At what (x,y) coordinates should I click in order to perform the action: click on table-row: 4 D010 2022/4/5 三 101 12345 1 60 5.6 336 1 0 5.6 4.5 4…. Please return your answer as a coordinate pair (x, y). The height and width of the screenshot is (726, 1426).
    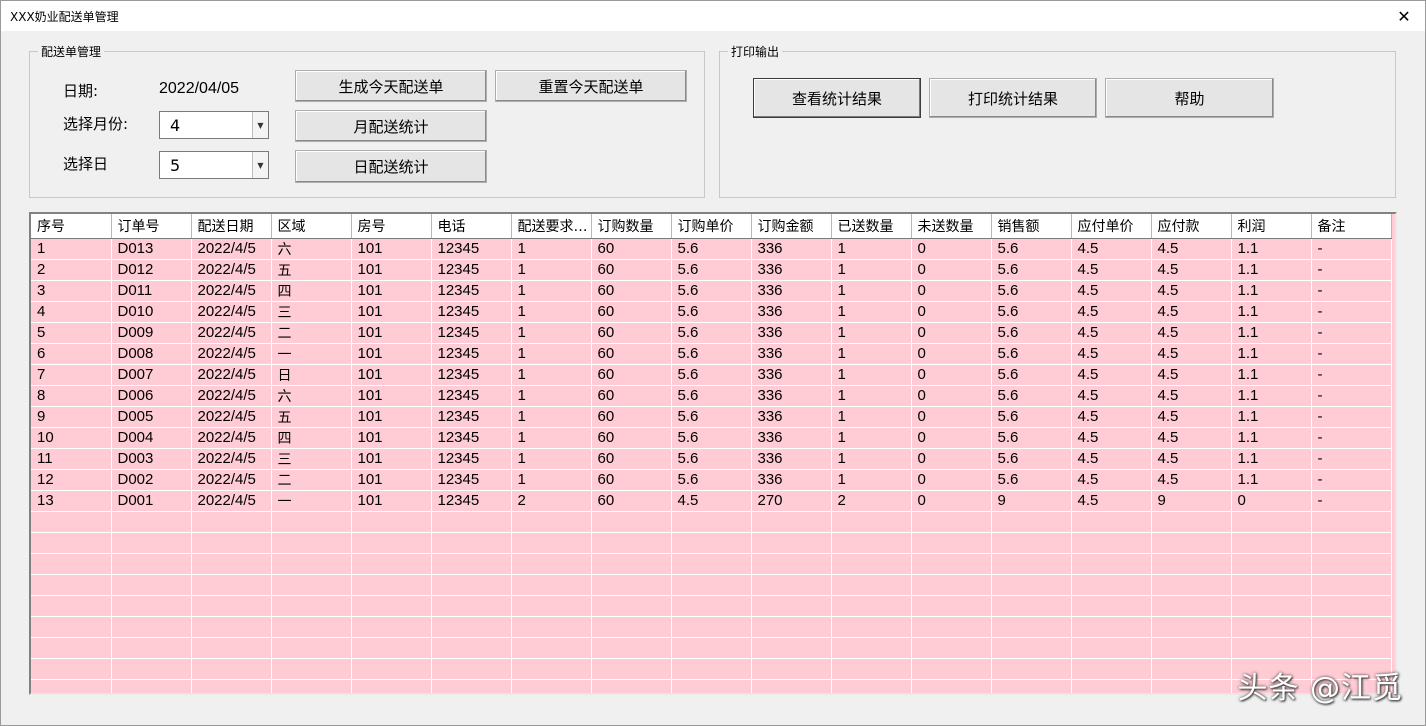
    Looking at the image, I should click on (711, 312).